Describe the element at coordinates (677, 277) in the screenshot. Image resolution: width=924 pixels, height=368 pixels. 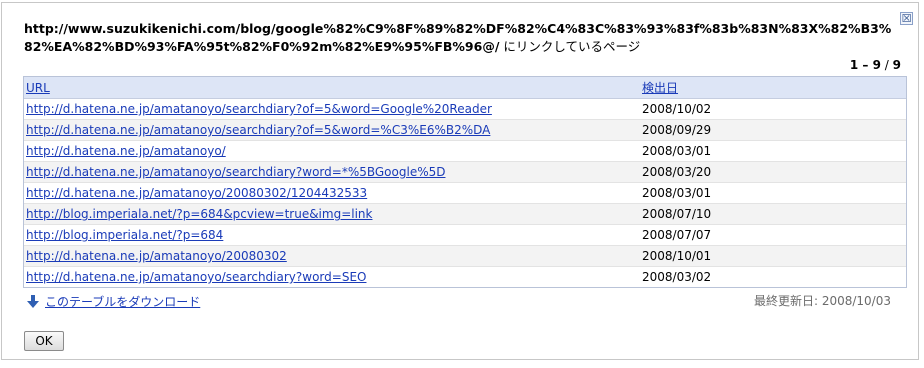
I see `date-cell: 2008/03/02` at that location.